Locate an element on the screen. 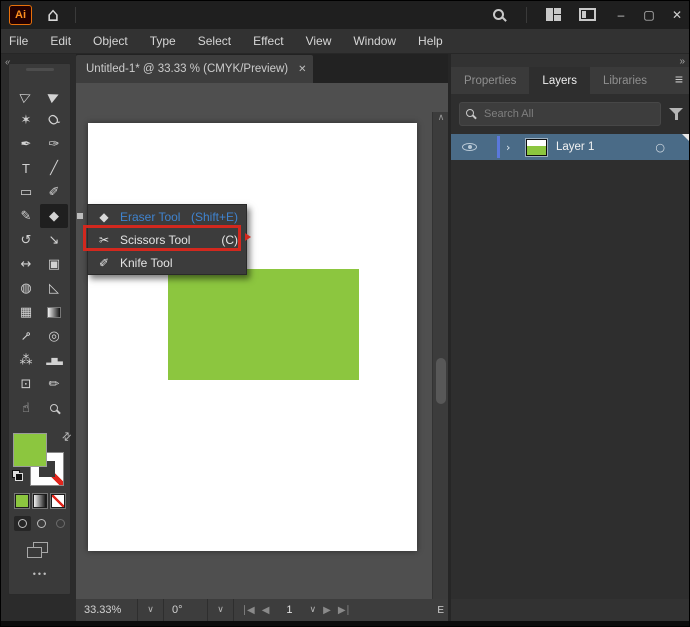 Image resolution: width=690 pixels, height=627 pixels. zoom-tool is located at coordinates (54, 408).